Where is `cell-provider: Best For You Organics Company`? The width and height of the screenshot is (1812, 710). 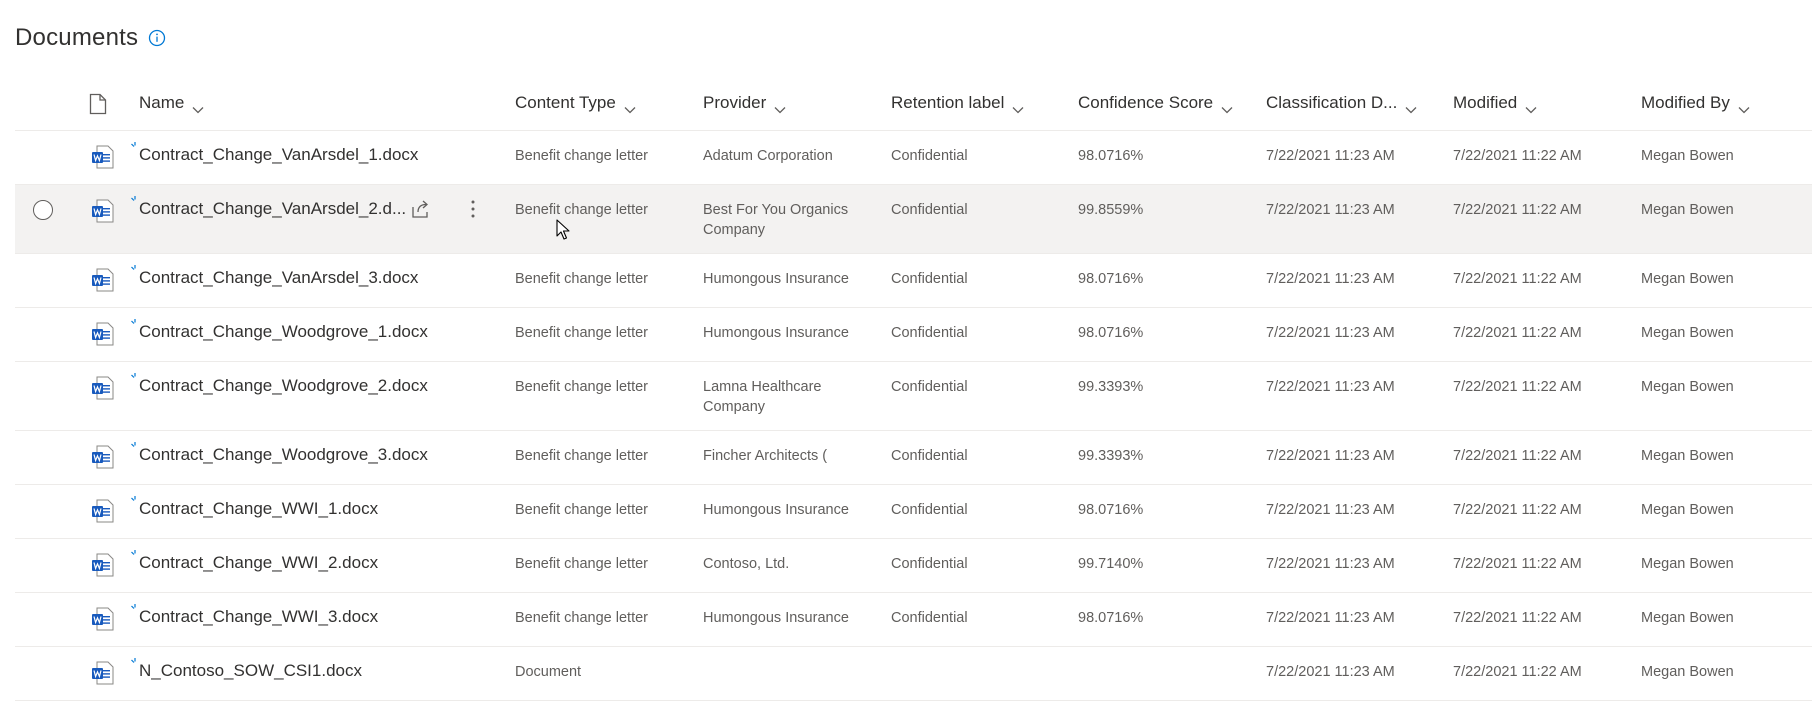
cell-provider: Best For You Organics Company is located at coordinates (776, 220).